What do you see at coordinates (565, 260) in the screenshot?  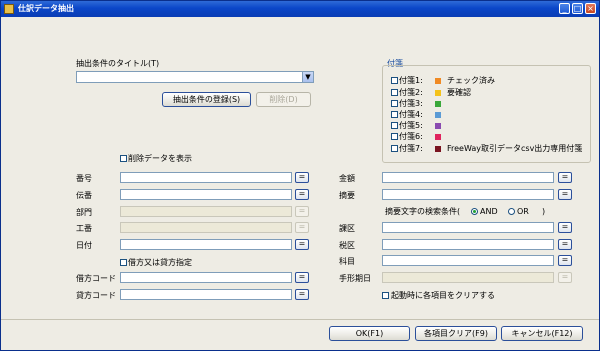 I see `subject-eq-button: =` at bounding box center [565, 260].